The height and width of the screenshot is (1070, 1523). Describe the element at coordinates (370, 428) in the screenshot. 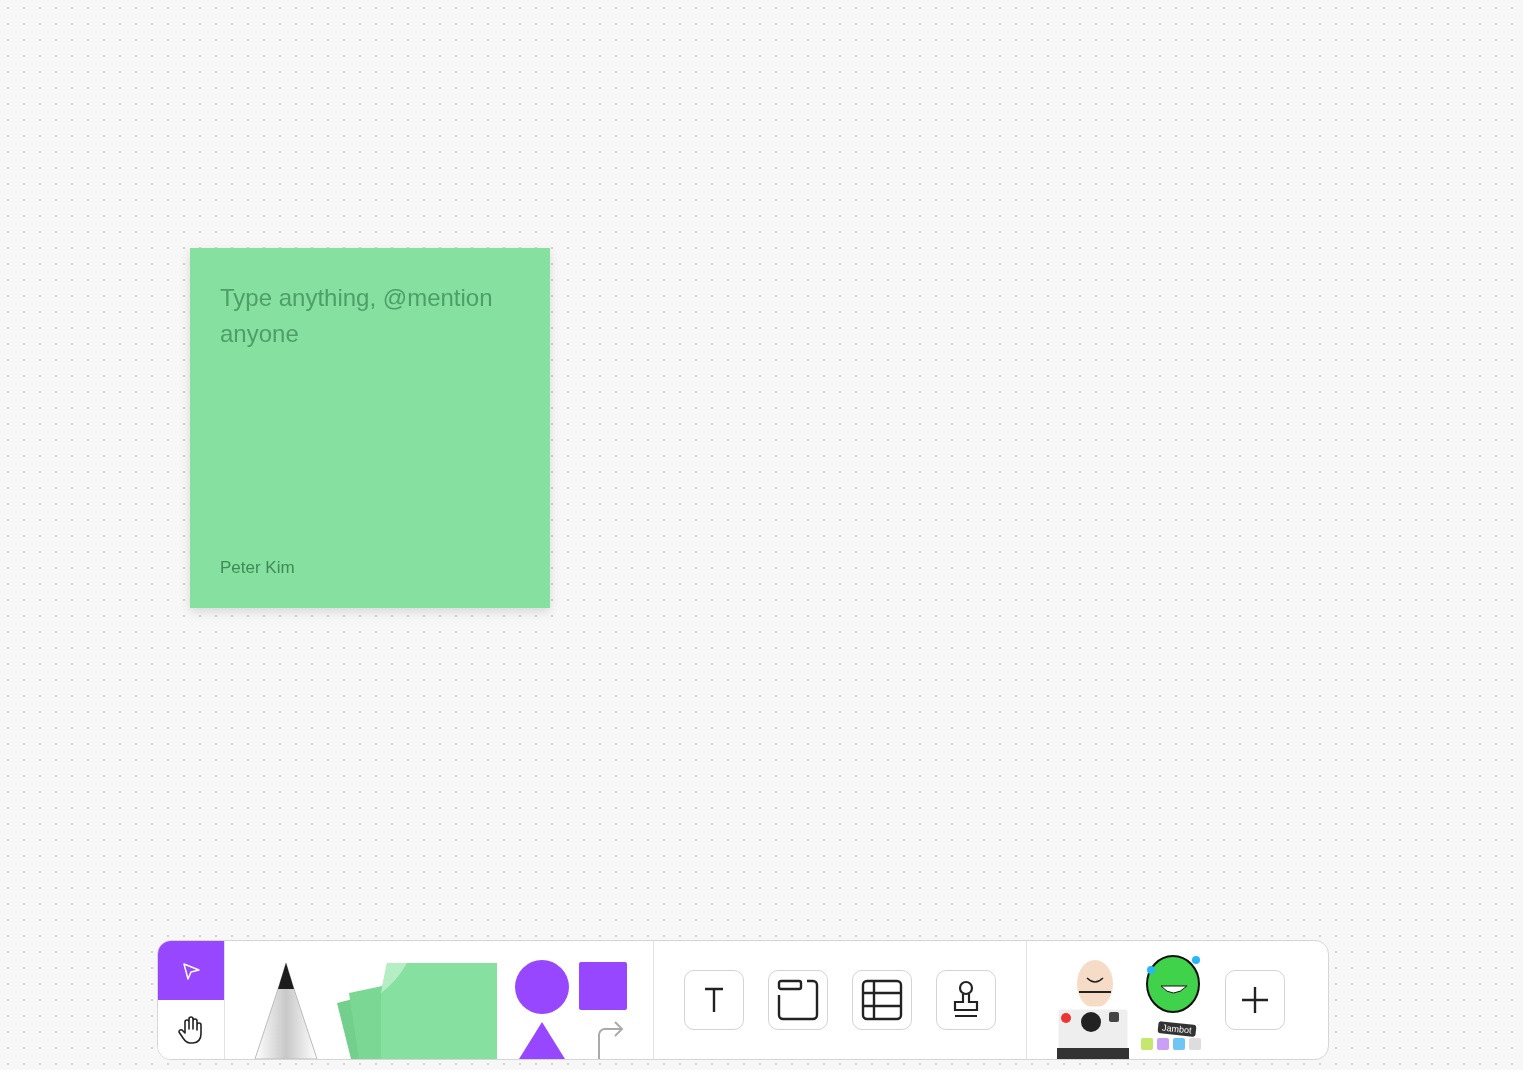

I see `sticky-note: Type anything, @mention anyone Peter Kim` at that location.